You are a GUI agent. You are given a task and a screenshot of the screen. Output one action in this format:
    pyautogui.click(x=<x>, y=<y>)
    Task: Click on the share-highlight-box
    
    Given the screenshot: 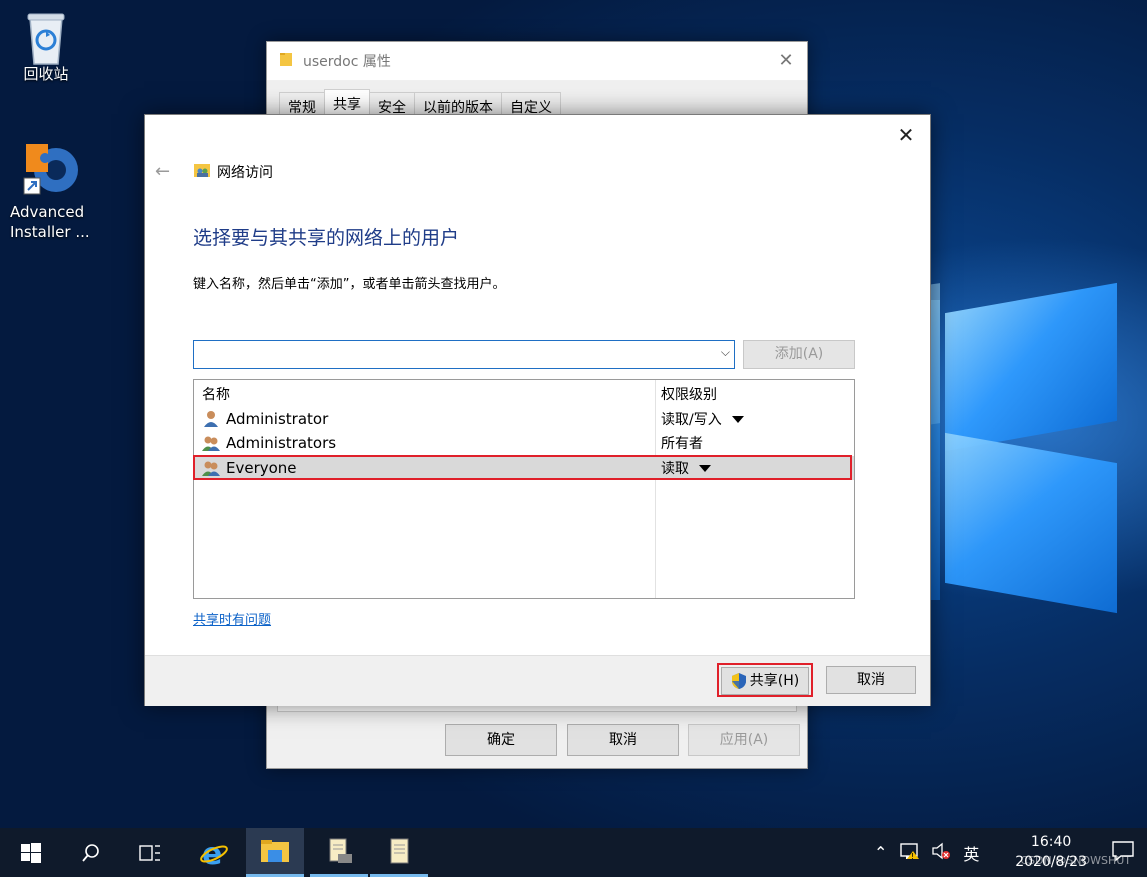 What is the action you would take?
    pyautogui.click(x=765, y=680)
    